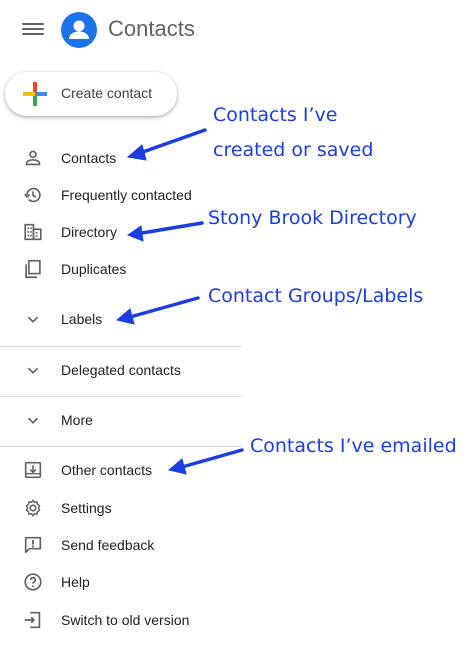  Describe the element at coordinates (205, 461) in the screenshot. I see `arrow-to-other-contacts` at that location.